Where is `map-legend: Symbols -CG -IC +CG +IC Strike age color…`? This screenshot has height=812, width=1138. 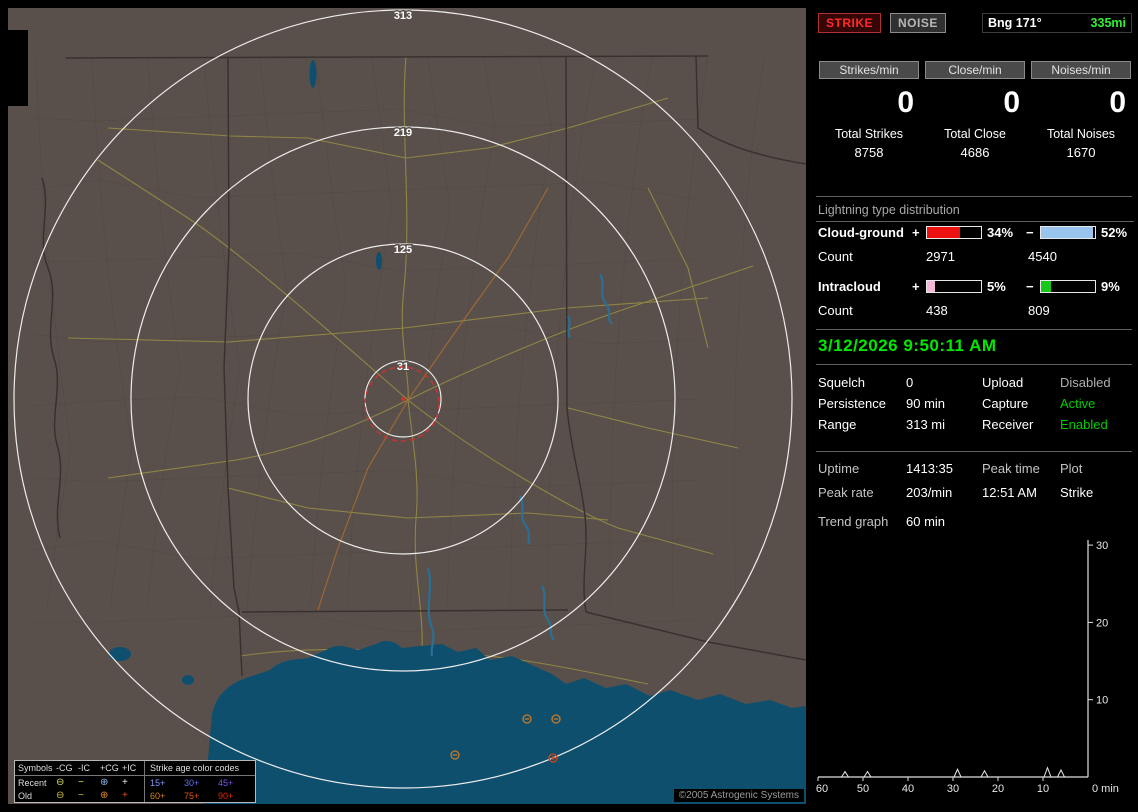 map-legend: Symbols -CG -IC +CG +IC Strike age color… is located at coordinates (135, 781).